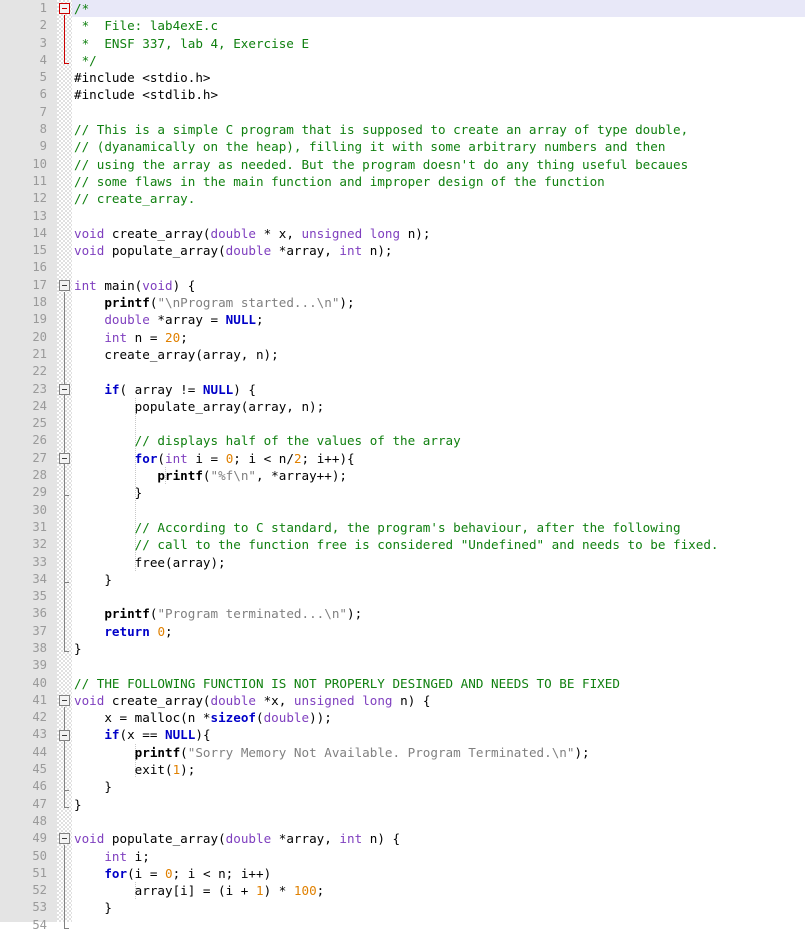 This screenshot has height=934, width=805. Describe the element at coordinates (438, 769) in the screenshot. I see `code-line: exit(1);` at that location.